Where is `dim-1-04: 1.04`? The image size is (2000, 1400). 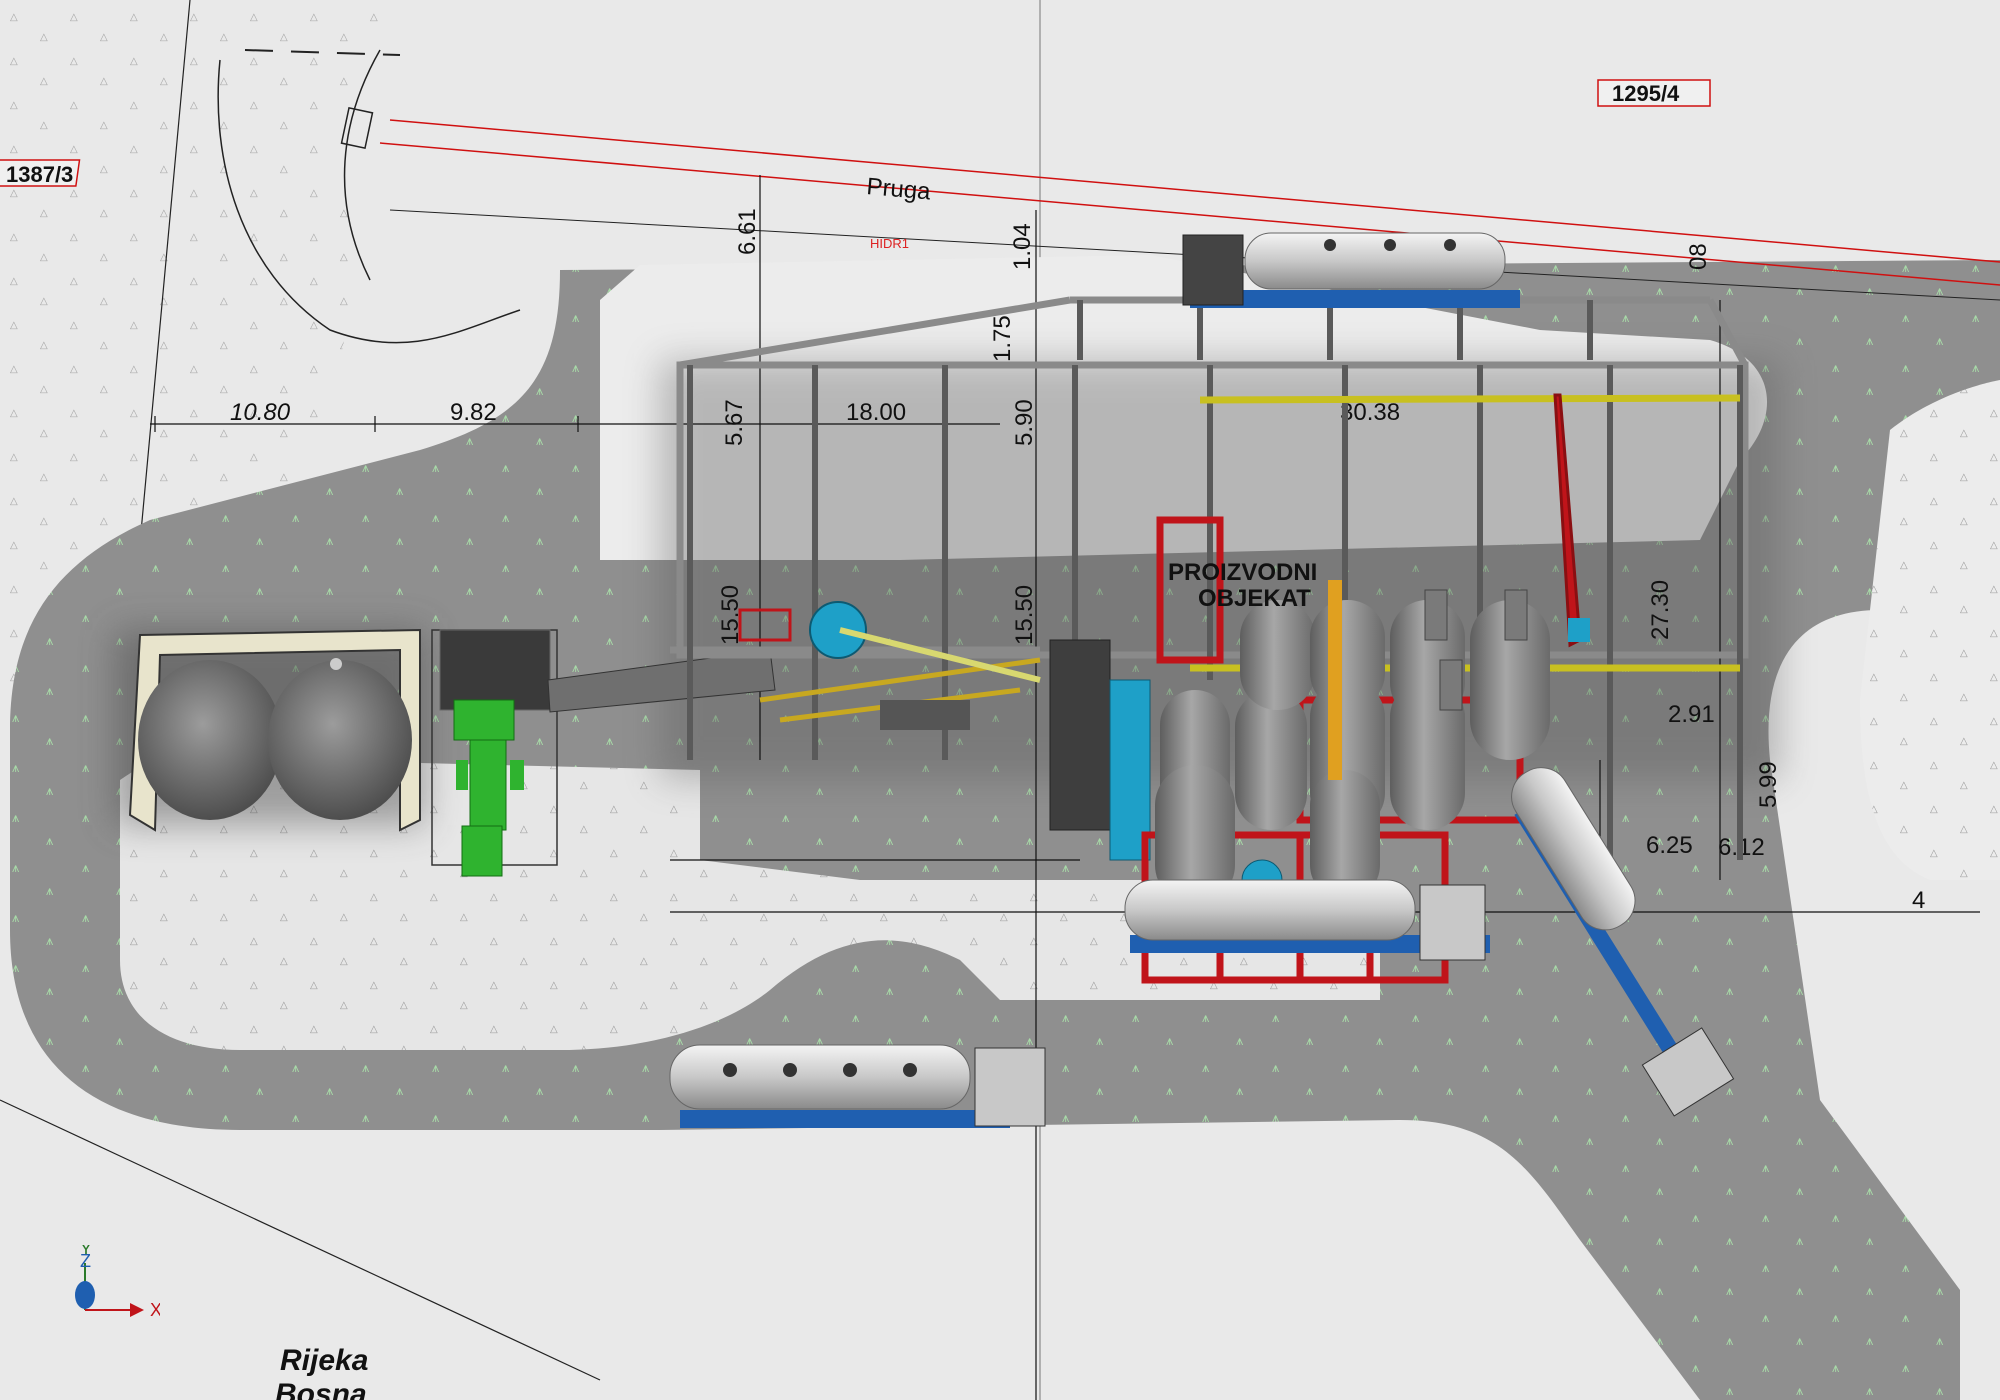 dim-1-04: 1.04 is located at coordinates (1022, 246).